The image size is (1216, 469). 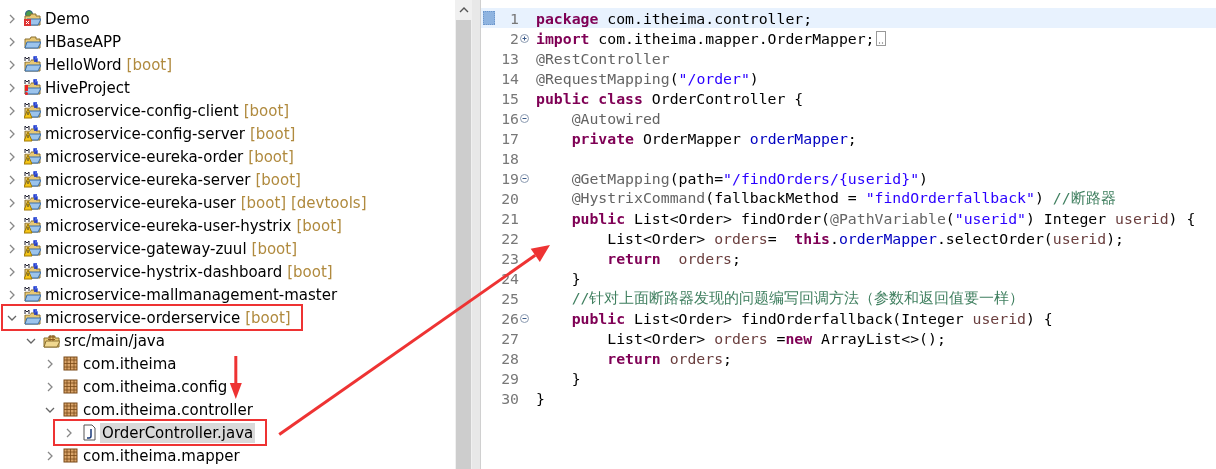 What do you see at coordinates (509, 138) in the screenshot?
I see `line-number: 17` at bounding box center [509, 138].